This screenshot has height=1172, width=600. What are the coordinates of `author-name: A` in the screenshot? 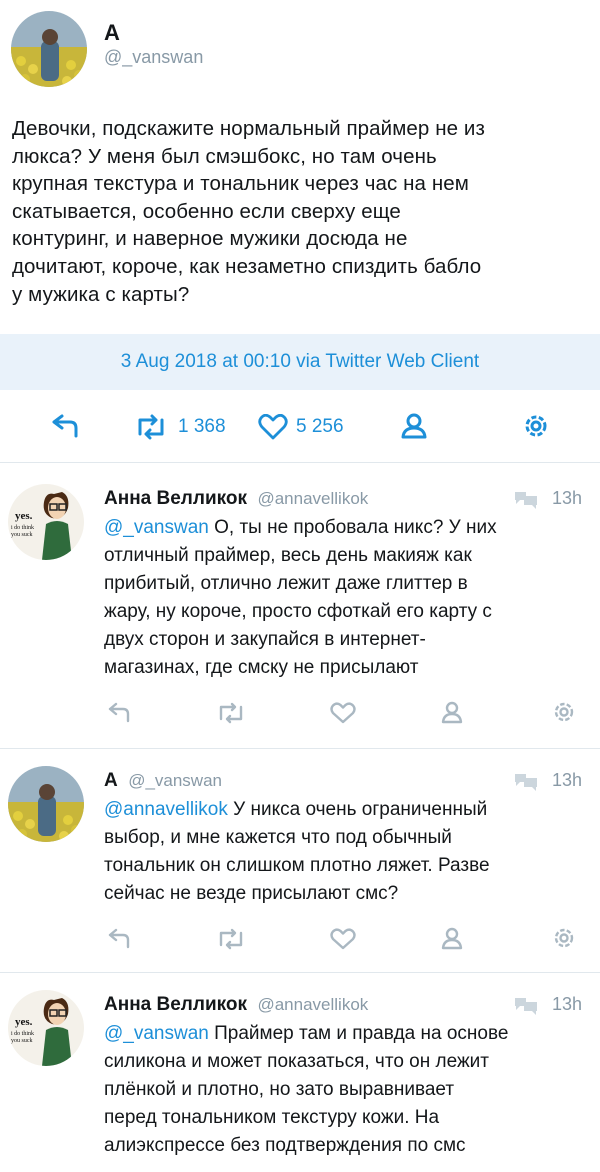 It's located at (112, 33).